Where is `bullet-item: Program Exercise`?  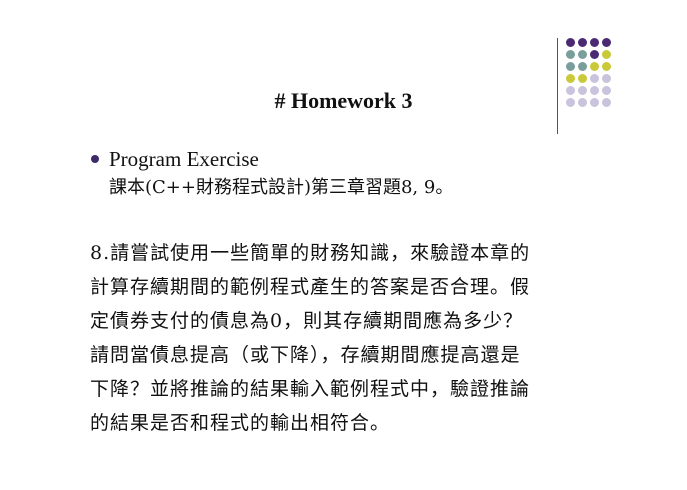
bullet-item: Program Exercise is located at coordinates (175, 159).